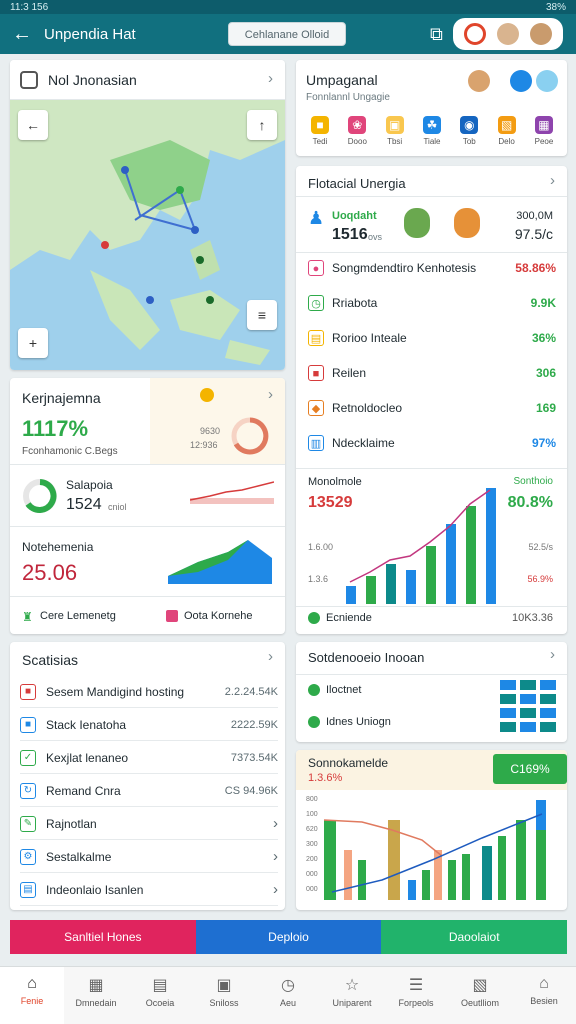 The height and width of the screenshot is (1024, 576). Describe the element at coordinates (149, 791) in the screenshot. I see `settings-list-item: ↻ Remand Cnra CS 94.96K` at that location.